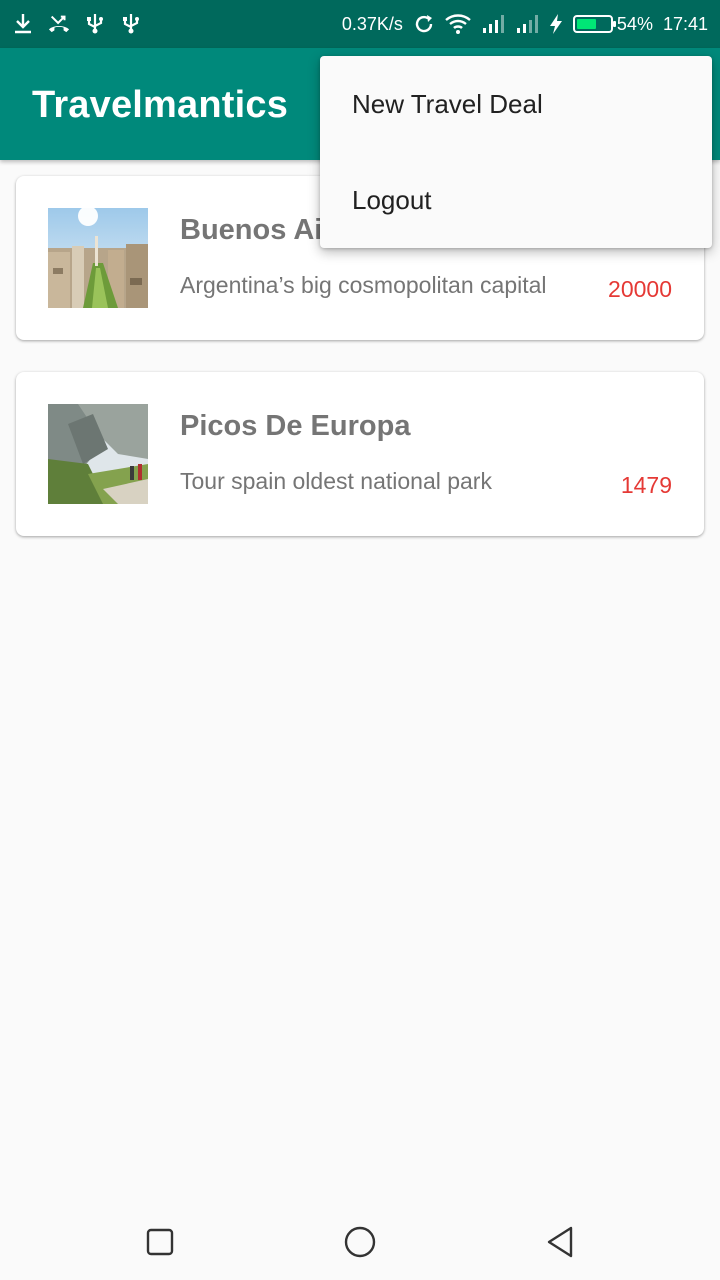 This screenshot has width=720, height=1280. Describe the element at coordinates (23, 23) in the screenshot. I see `download-icon` at that location.